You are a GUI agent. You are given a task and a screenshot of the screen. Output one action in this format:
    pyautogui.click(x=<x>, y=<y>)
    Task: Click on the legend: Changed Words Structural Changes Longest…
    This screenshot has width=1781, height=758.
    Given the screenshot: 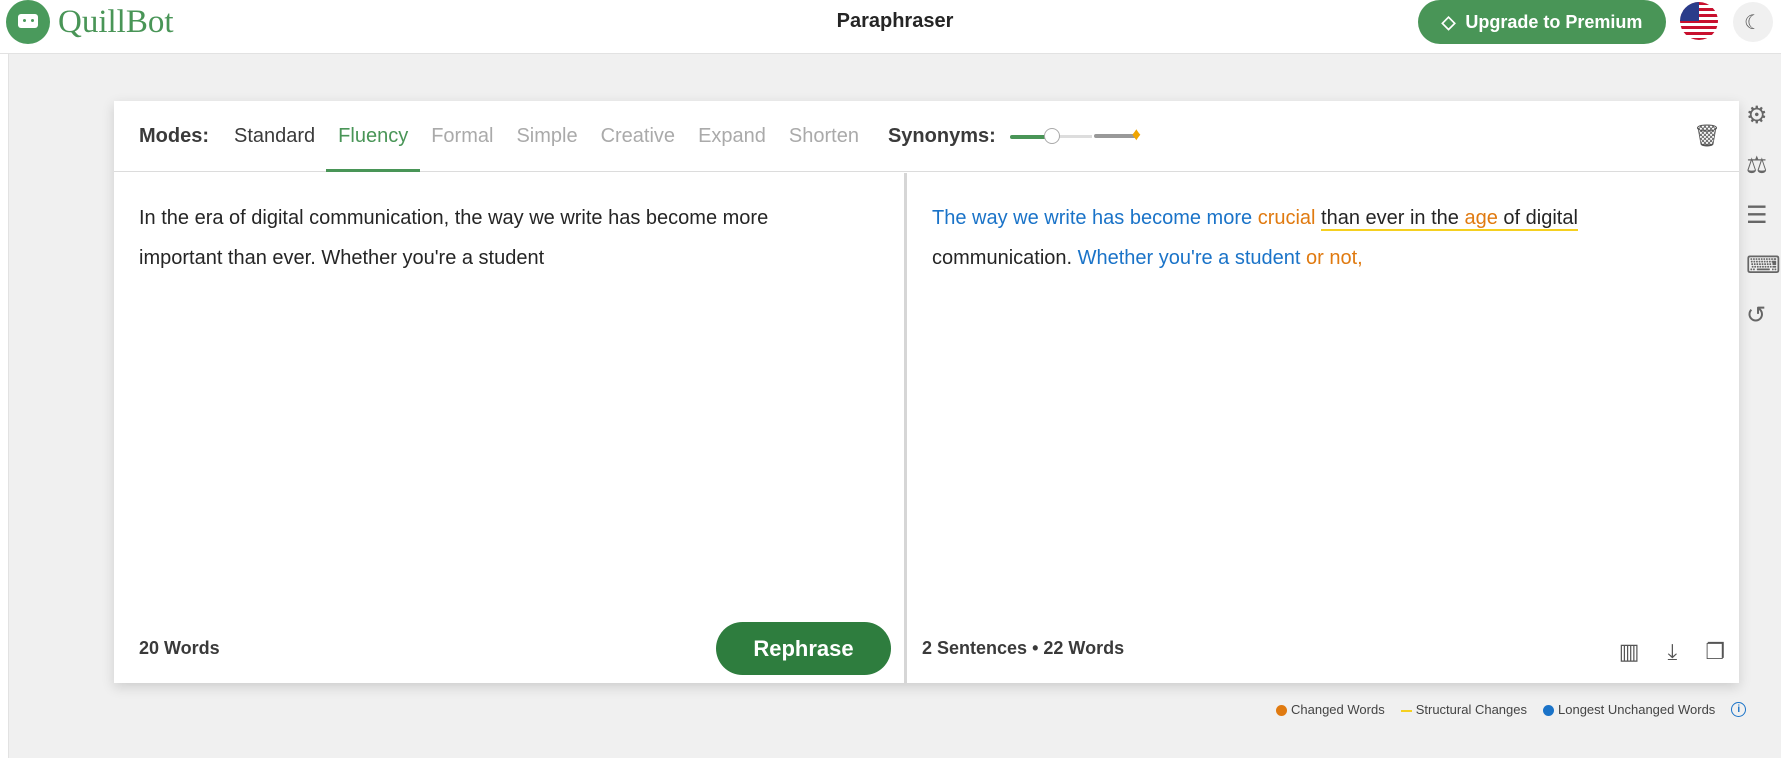 What is the action you would take?
    pyautogui.click(x=1511, y=709)
    